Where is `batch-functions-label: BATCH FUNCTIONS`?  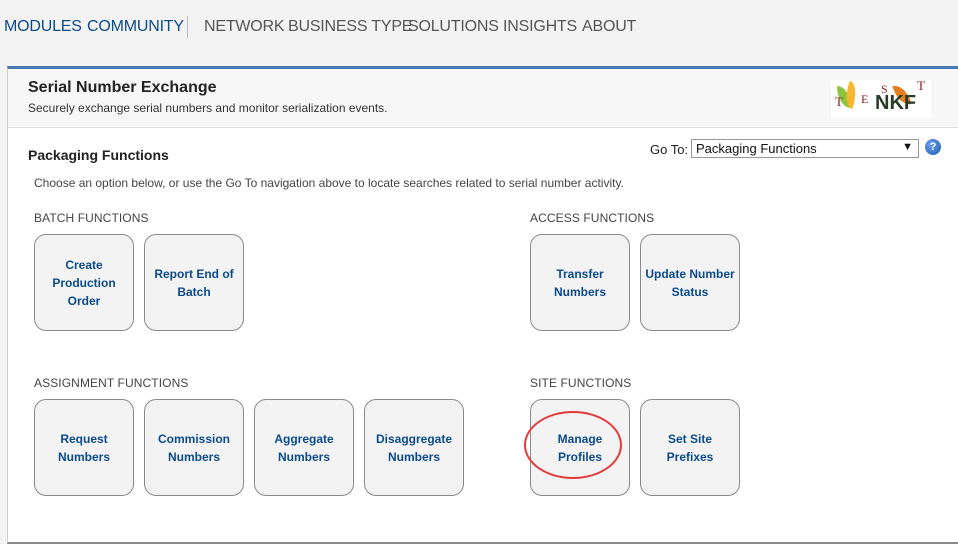 batch-functions-label: BATCH FUNCTIONS is located at coordinates (91, 218).